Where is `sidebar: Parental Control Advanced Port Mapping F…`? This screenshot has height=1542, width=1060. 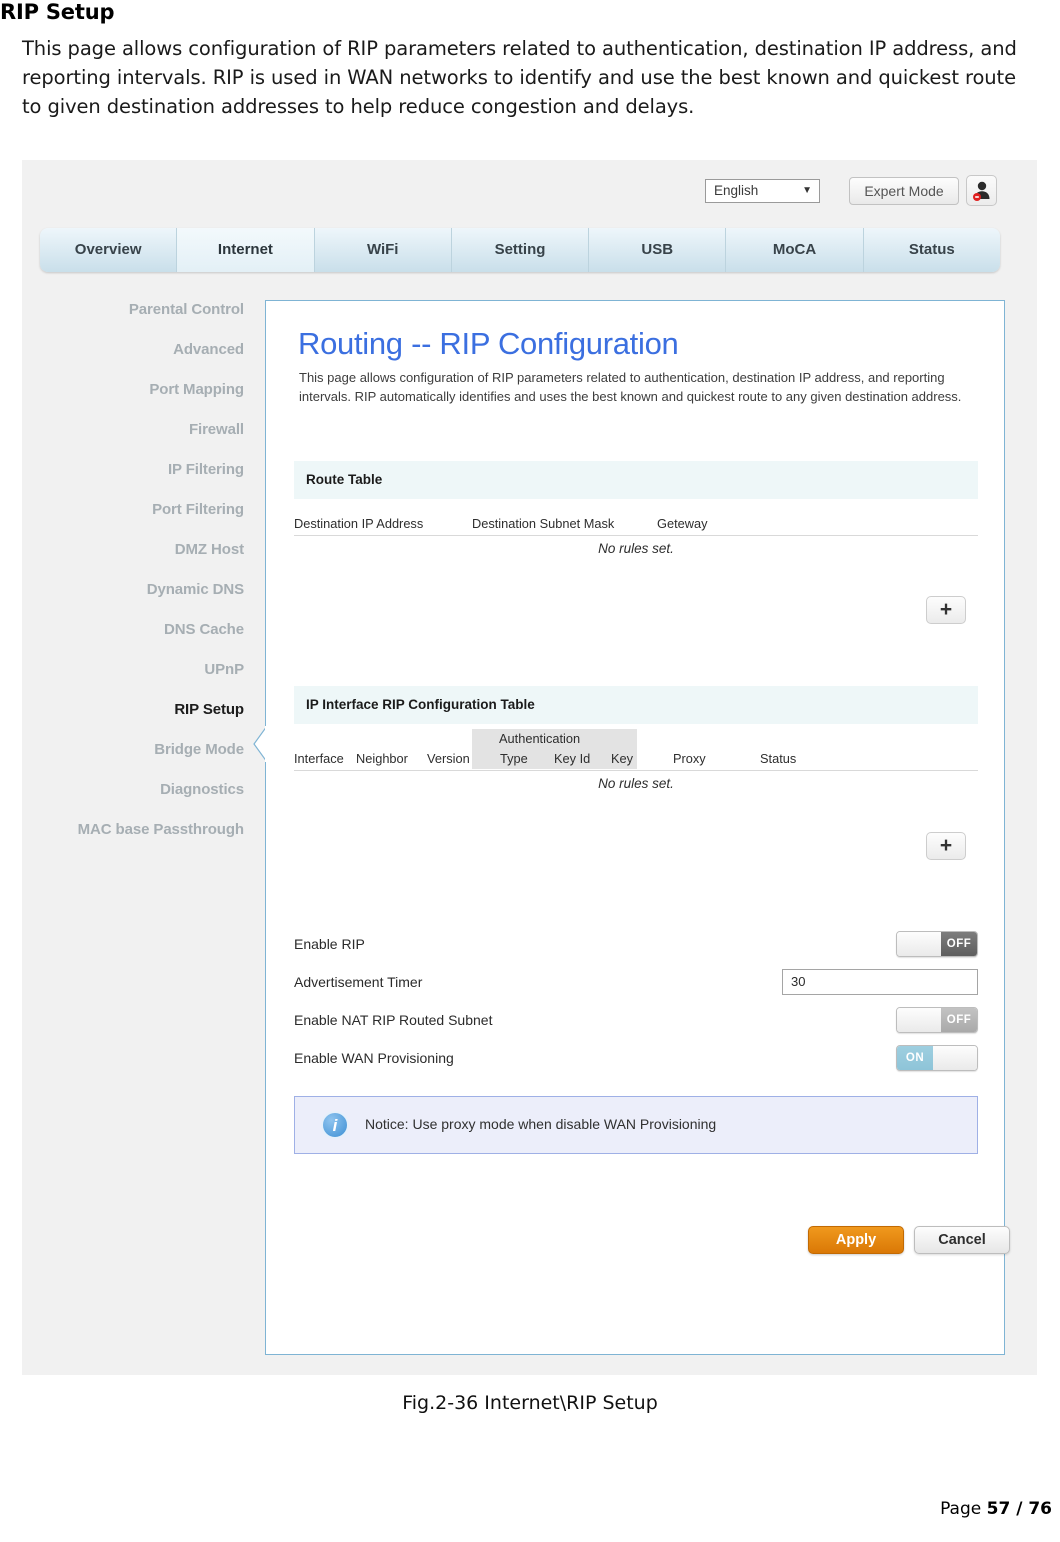
sidebar: Parental Control Advanced Port Mapping F… is located at coordinates (137, 570).